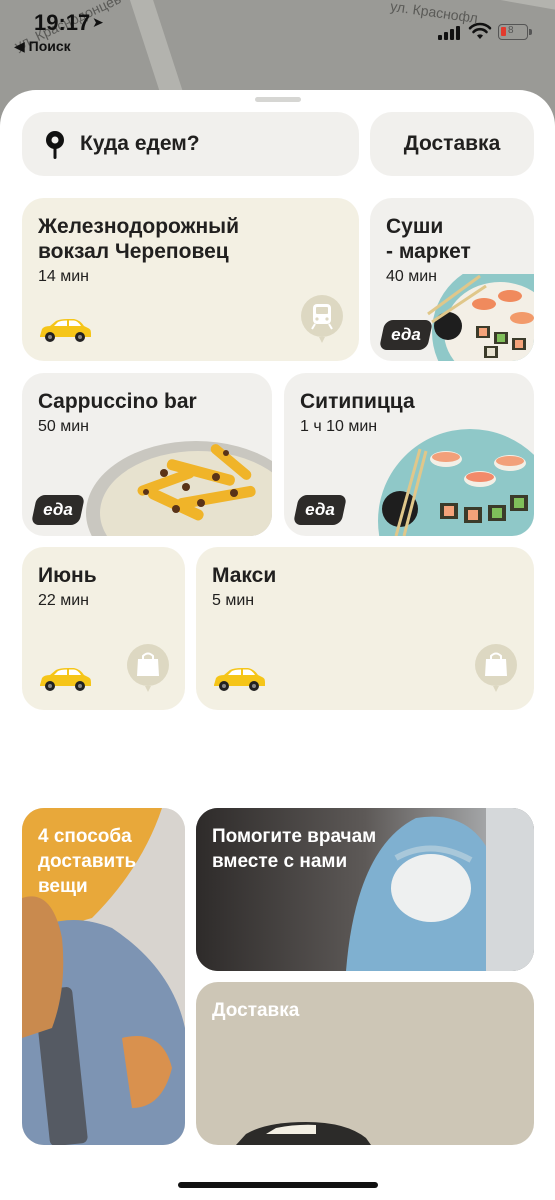 The image size is (555, 1200). I want to click on shortcut-title: - маркет, so click(428, 251).